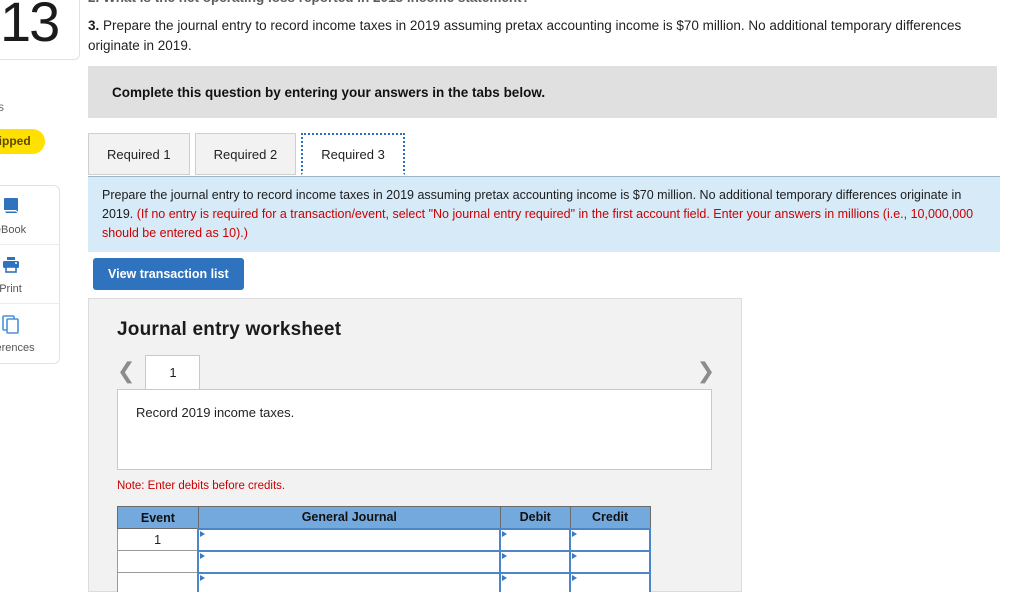 This screenshot has height=592, width=1024. Describe the element at coordinates (158, 517) in the screenshot. I see `column-header-event: Event` at that location.